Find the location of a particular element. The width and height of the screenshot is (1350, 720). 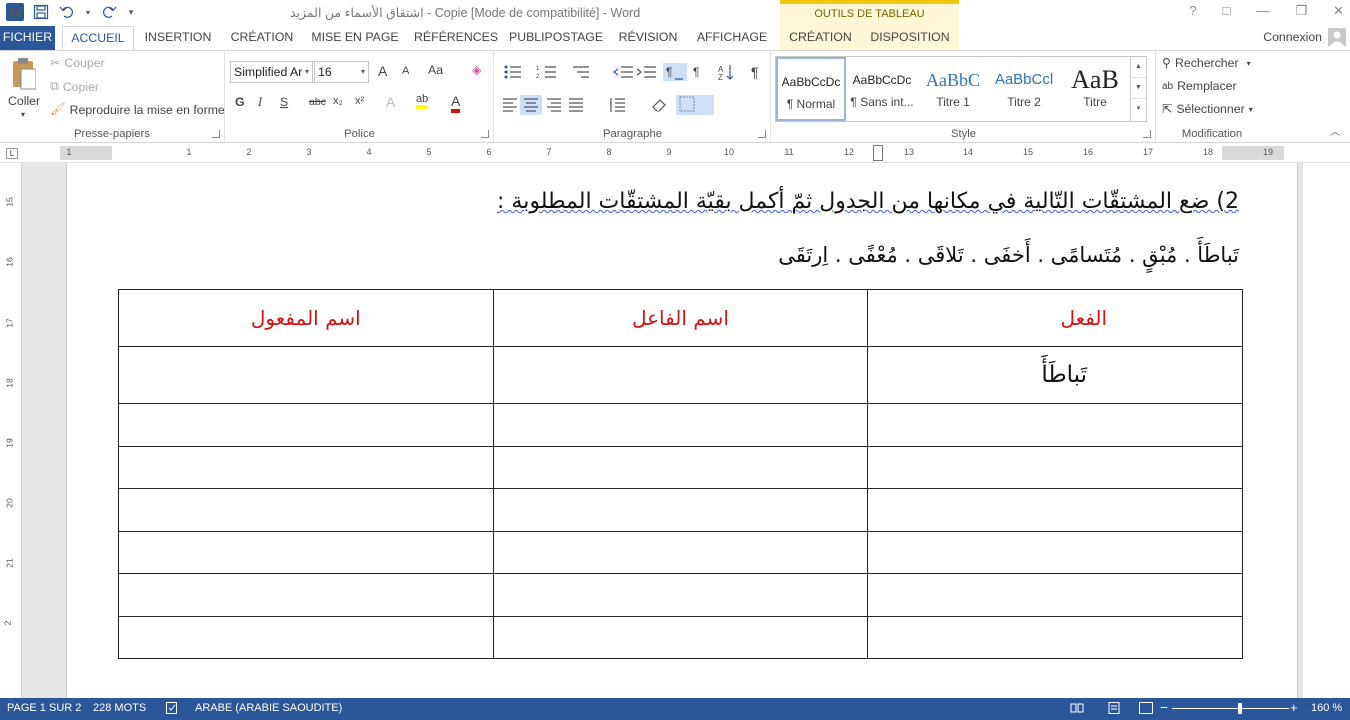

tab-revision: RÉVISION is located at coordinates (648, 38).